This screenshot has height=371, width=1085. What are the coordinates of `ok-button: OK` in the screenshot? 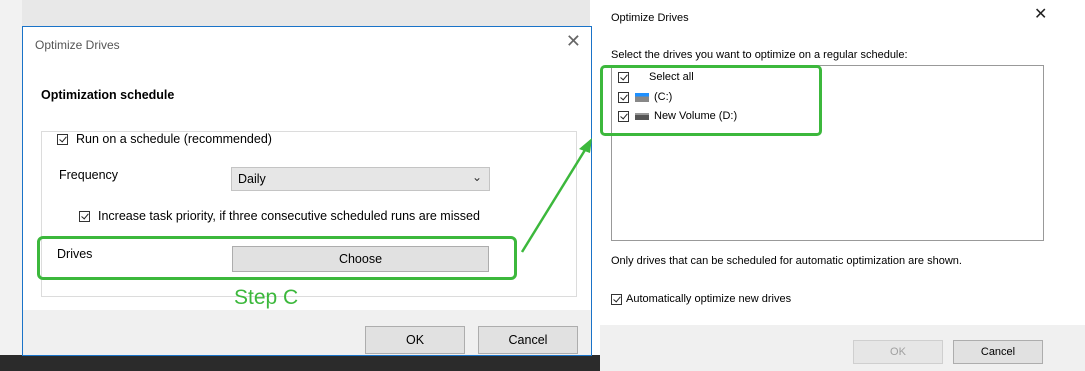 It's located at (415, 340).